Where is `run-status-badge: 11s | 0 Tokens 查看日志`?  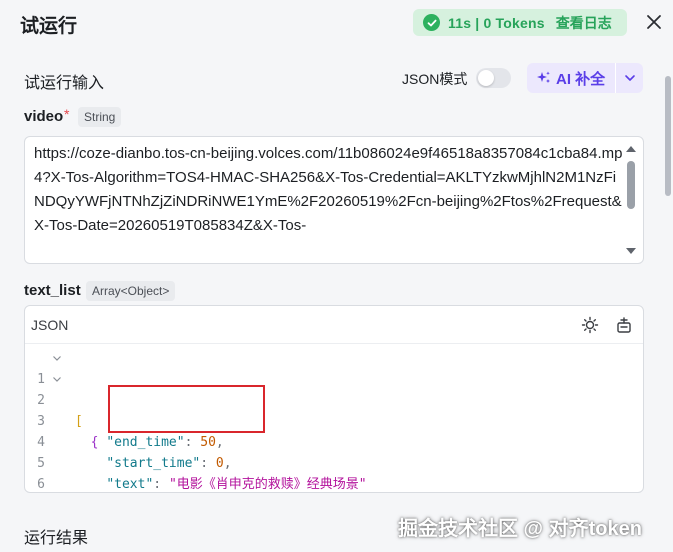 run-status-badge: 11s | 0 Tokens 查看日志 is located at coordinates (520, 22).